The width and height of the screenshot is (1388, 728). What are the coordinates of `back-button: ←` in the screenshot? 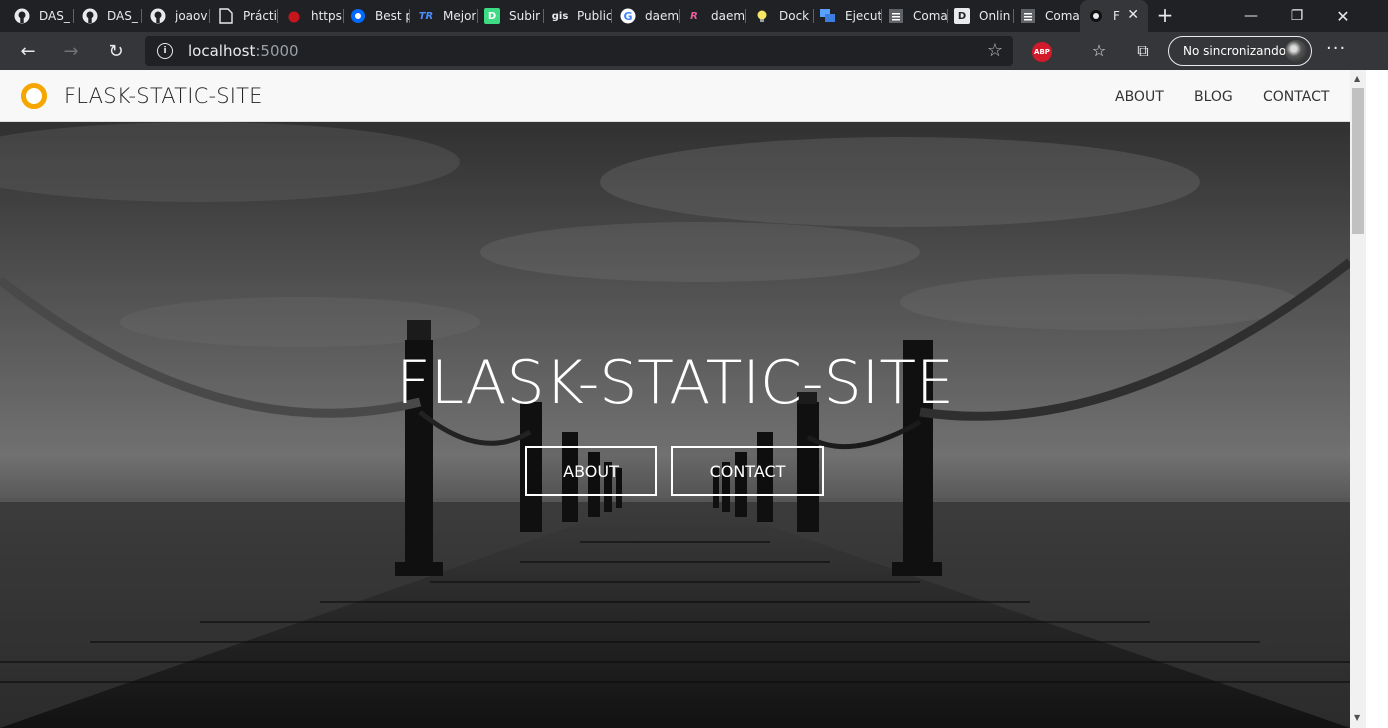 It's located at (28, 51).